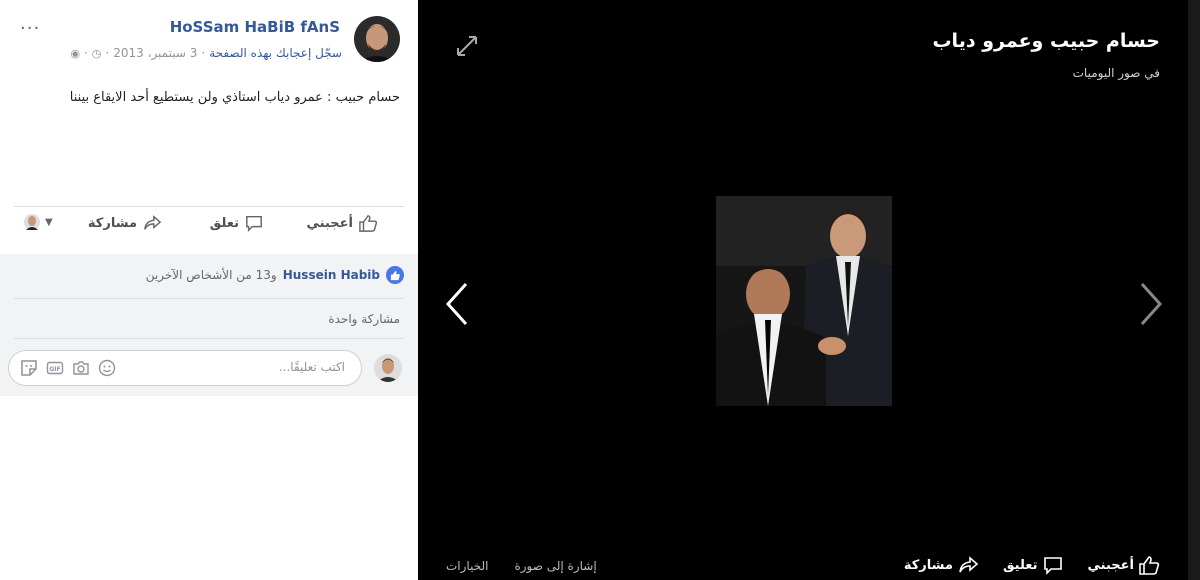 This screenshot has width=1200, height=580. I want to click on tag-photo-link: إشارة إلى صورة, so click(555, 566).